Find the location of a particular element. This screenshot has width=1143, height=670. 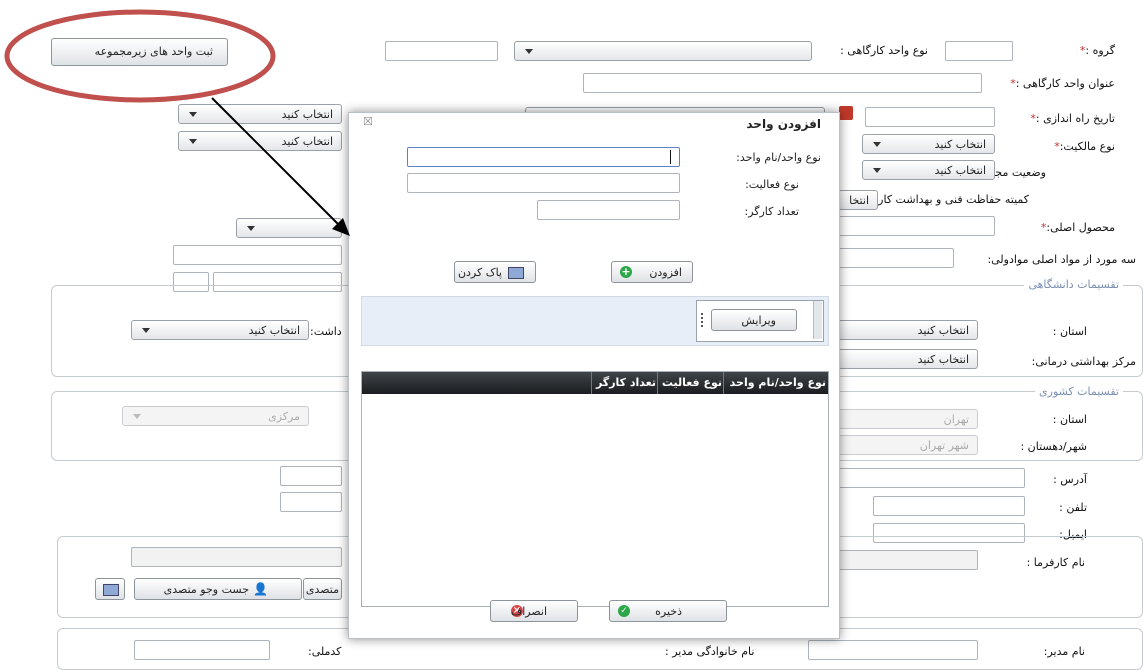

annotation-overlay is located at coordinates (177, 122).